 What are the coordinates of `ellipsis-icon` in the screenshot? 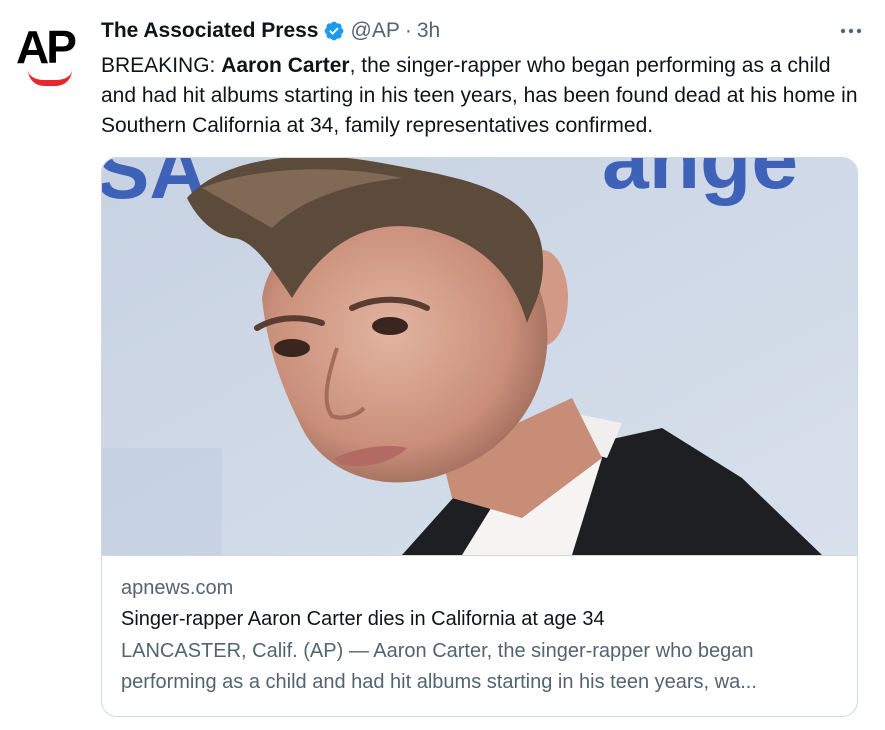 It's located at (851, 30).